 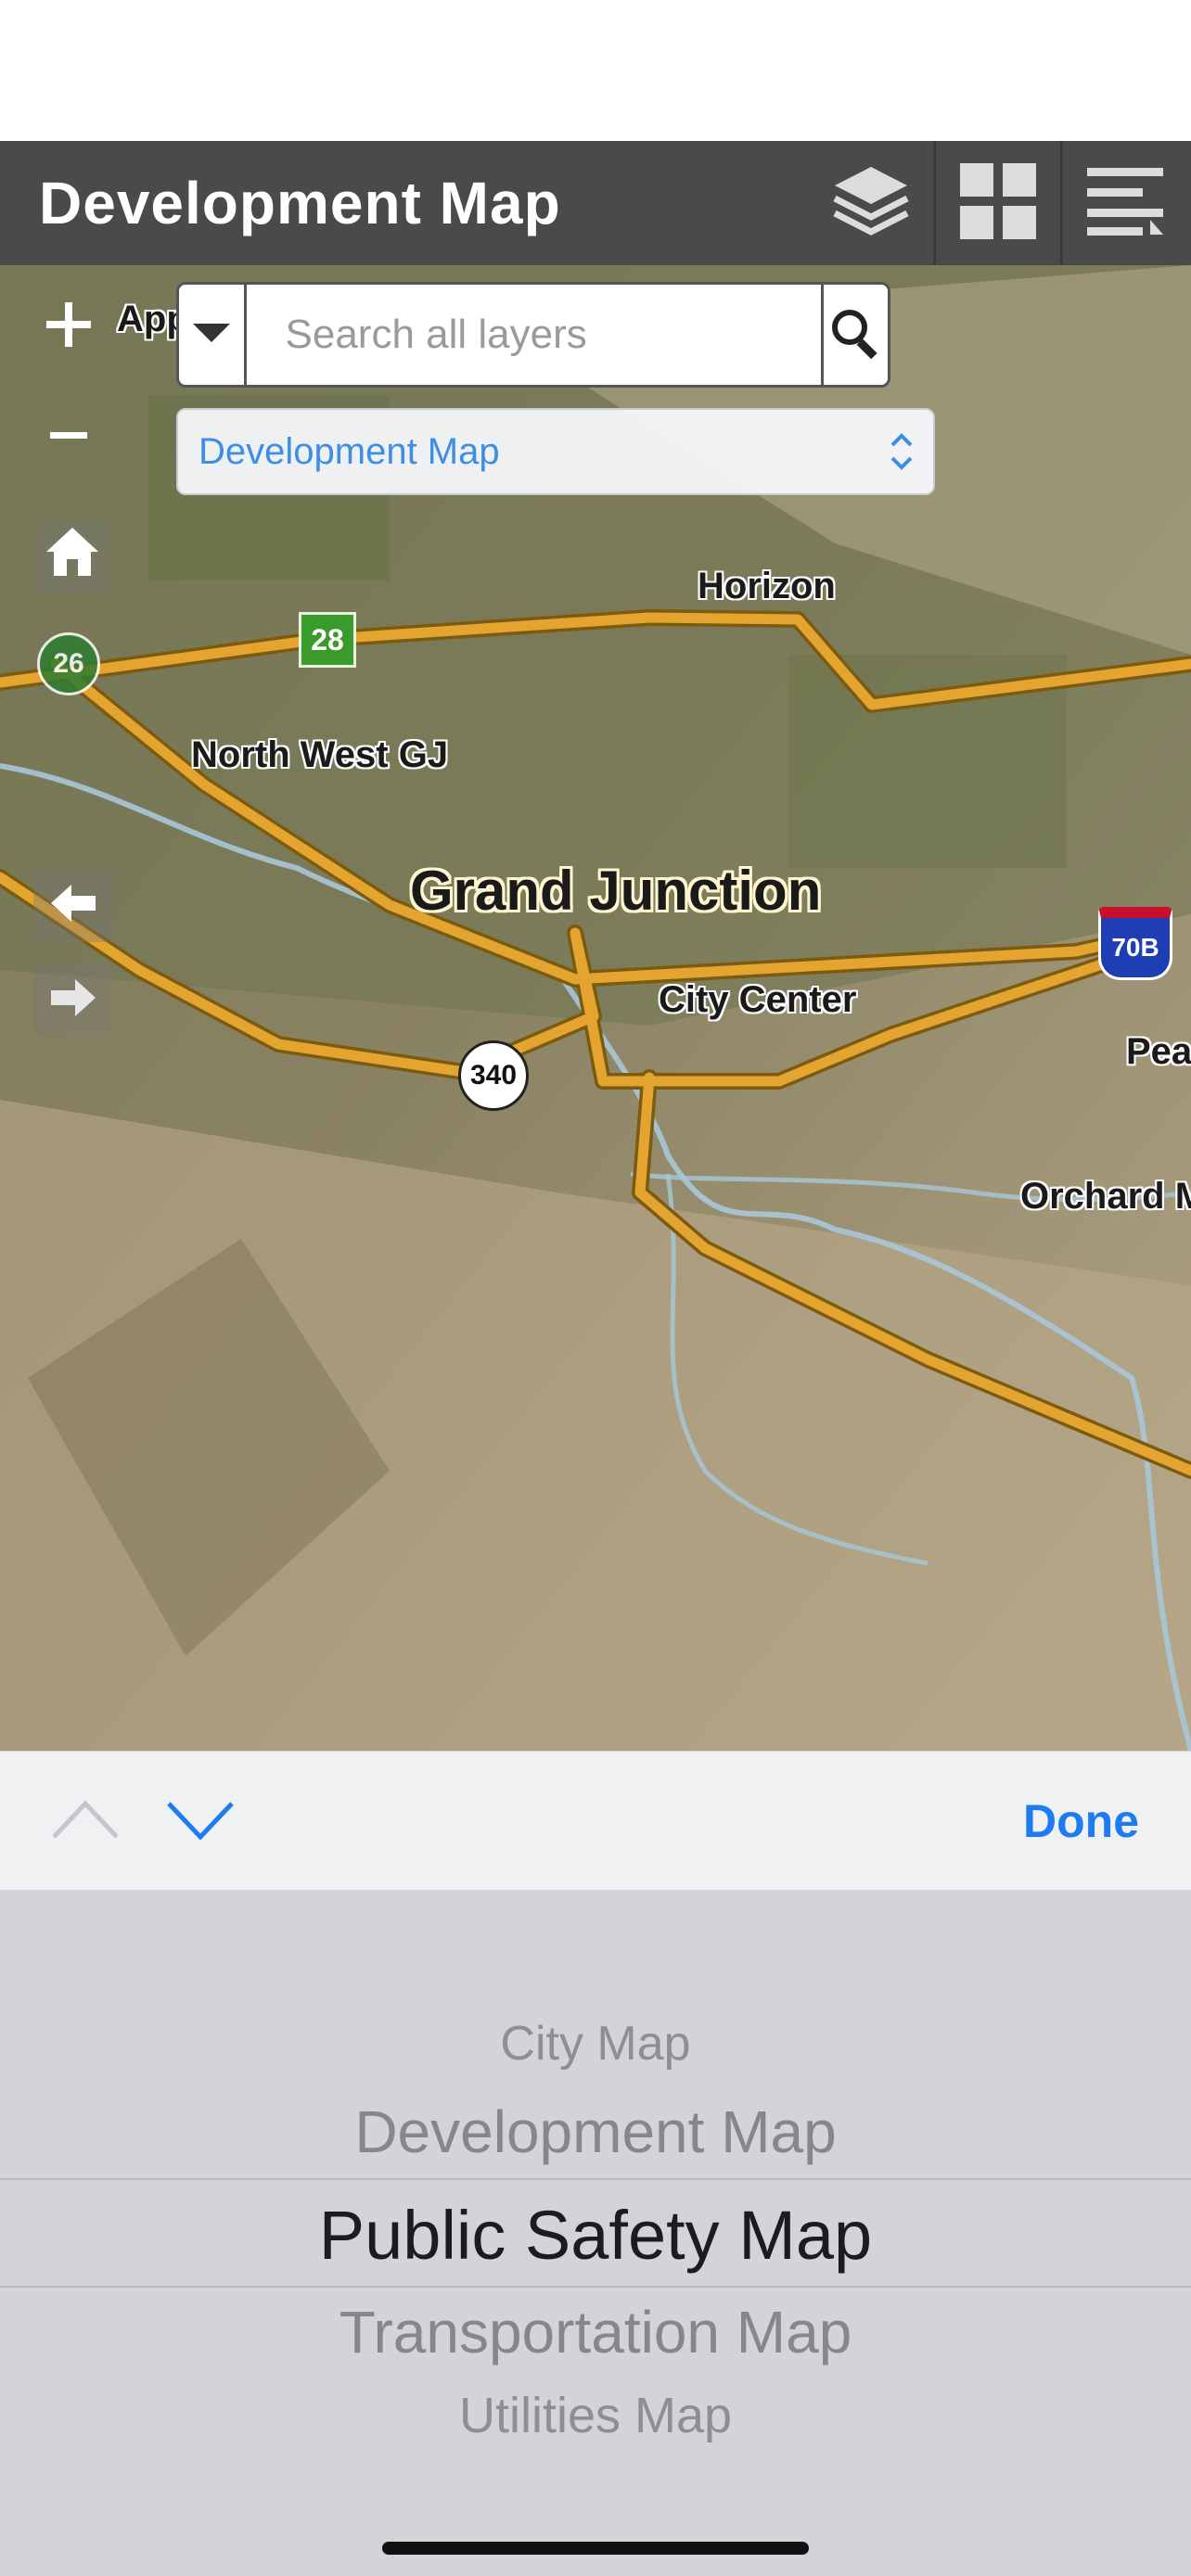 I want to click on home-button, so click(x=72, y=558).